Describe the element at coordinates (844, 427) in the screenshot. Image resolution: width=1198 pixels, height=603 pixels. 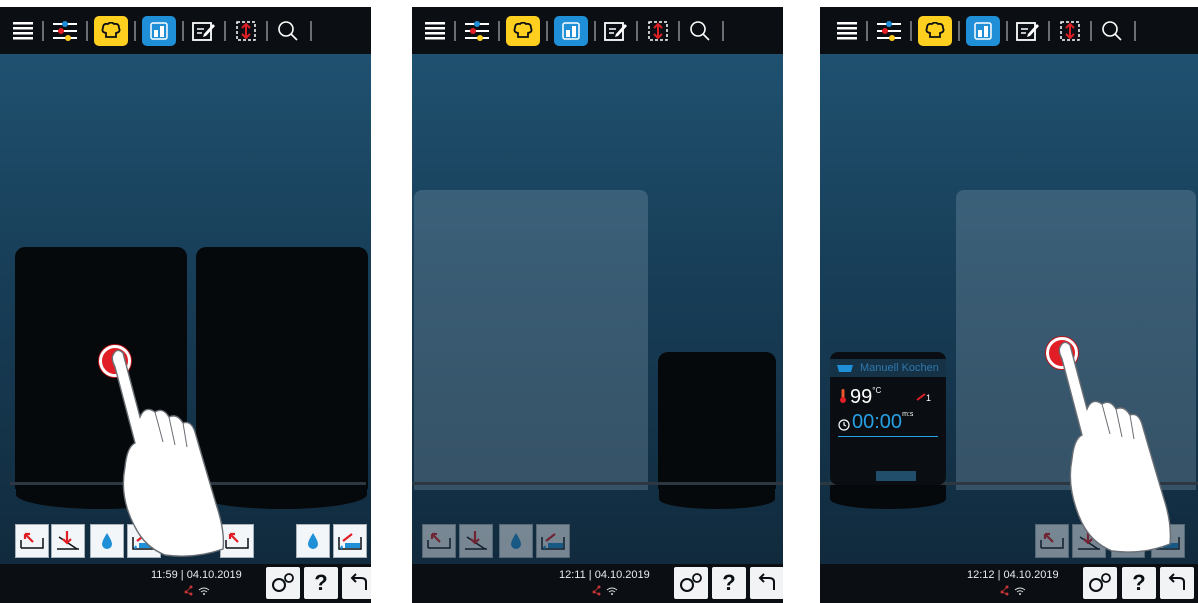
I see `timer-icon` at that location.